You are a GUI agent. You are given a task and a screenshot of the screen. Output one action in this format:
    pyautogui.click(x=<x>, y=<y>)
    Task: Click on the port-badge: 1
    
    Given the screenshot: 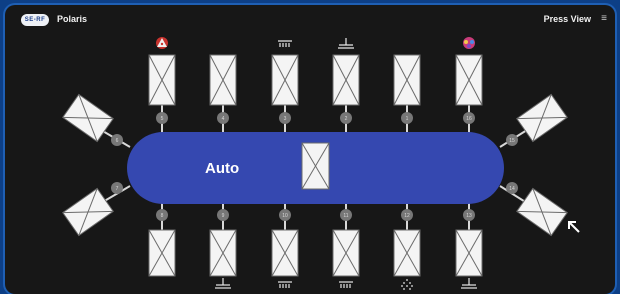 What is the action you would take?
    pyautogui.click(x=407, y=118)
    